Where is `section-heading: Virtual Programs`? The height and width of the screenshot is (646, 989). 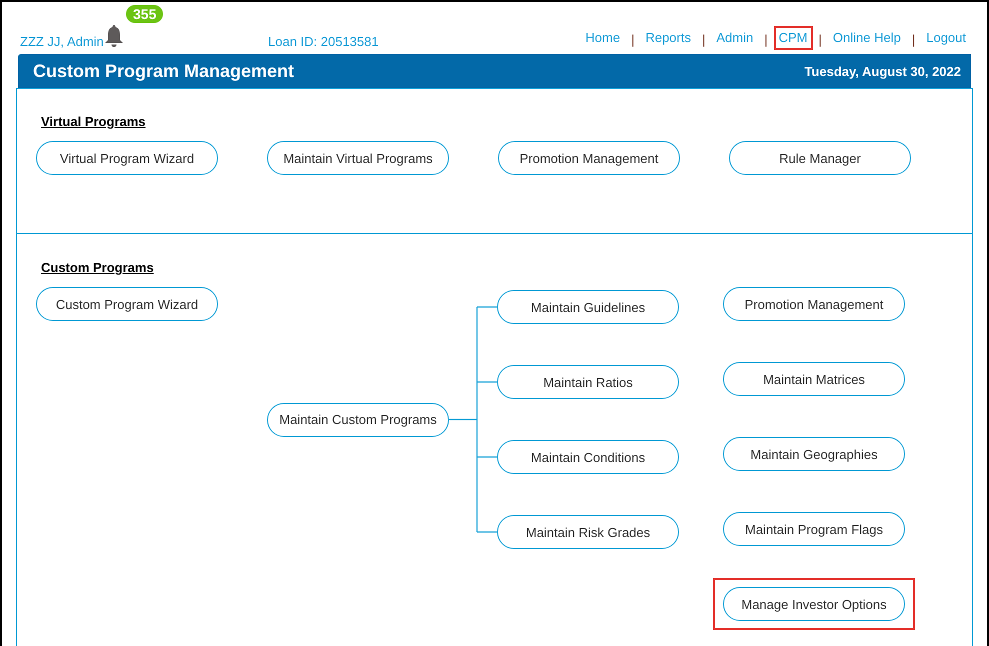
section-heading: Virtual Programs is located at coordinates (93, 121).